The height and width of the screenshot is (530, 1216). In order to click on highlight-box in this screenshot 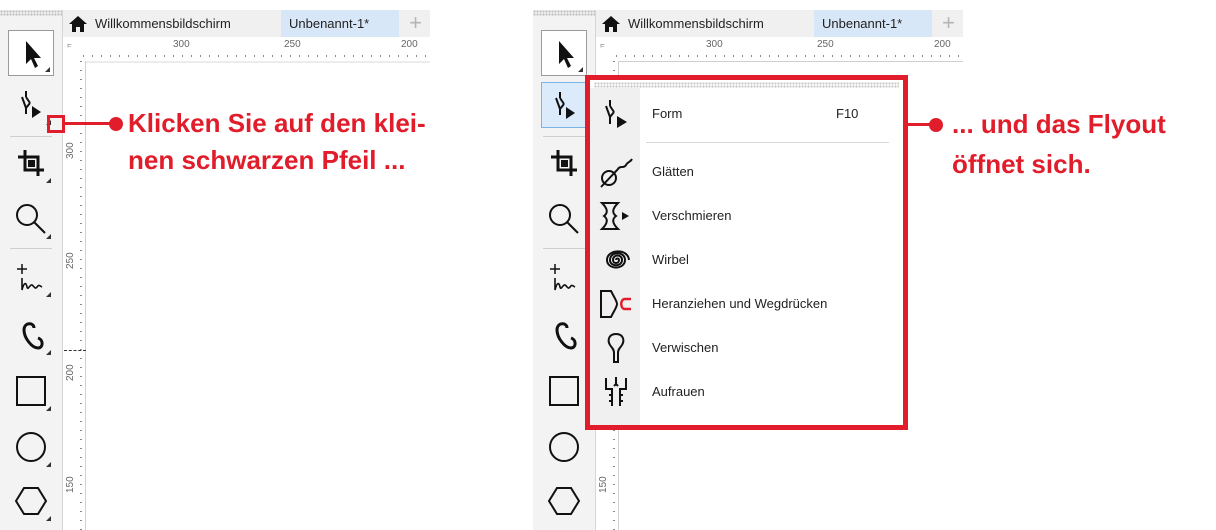, I will do `click(56, 124)`.